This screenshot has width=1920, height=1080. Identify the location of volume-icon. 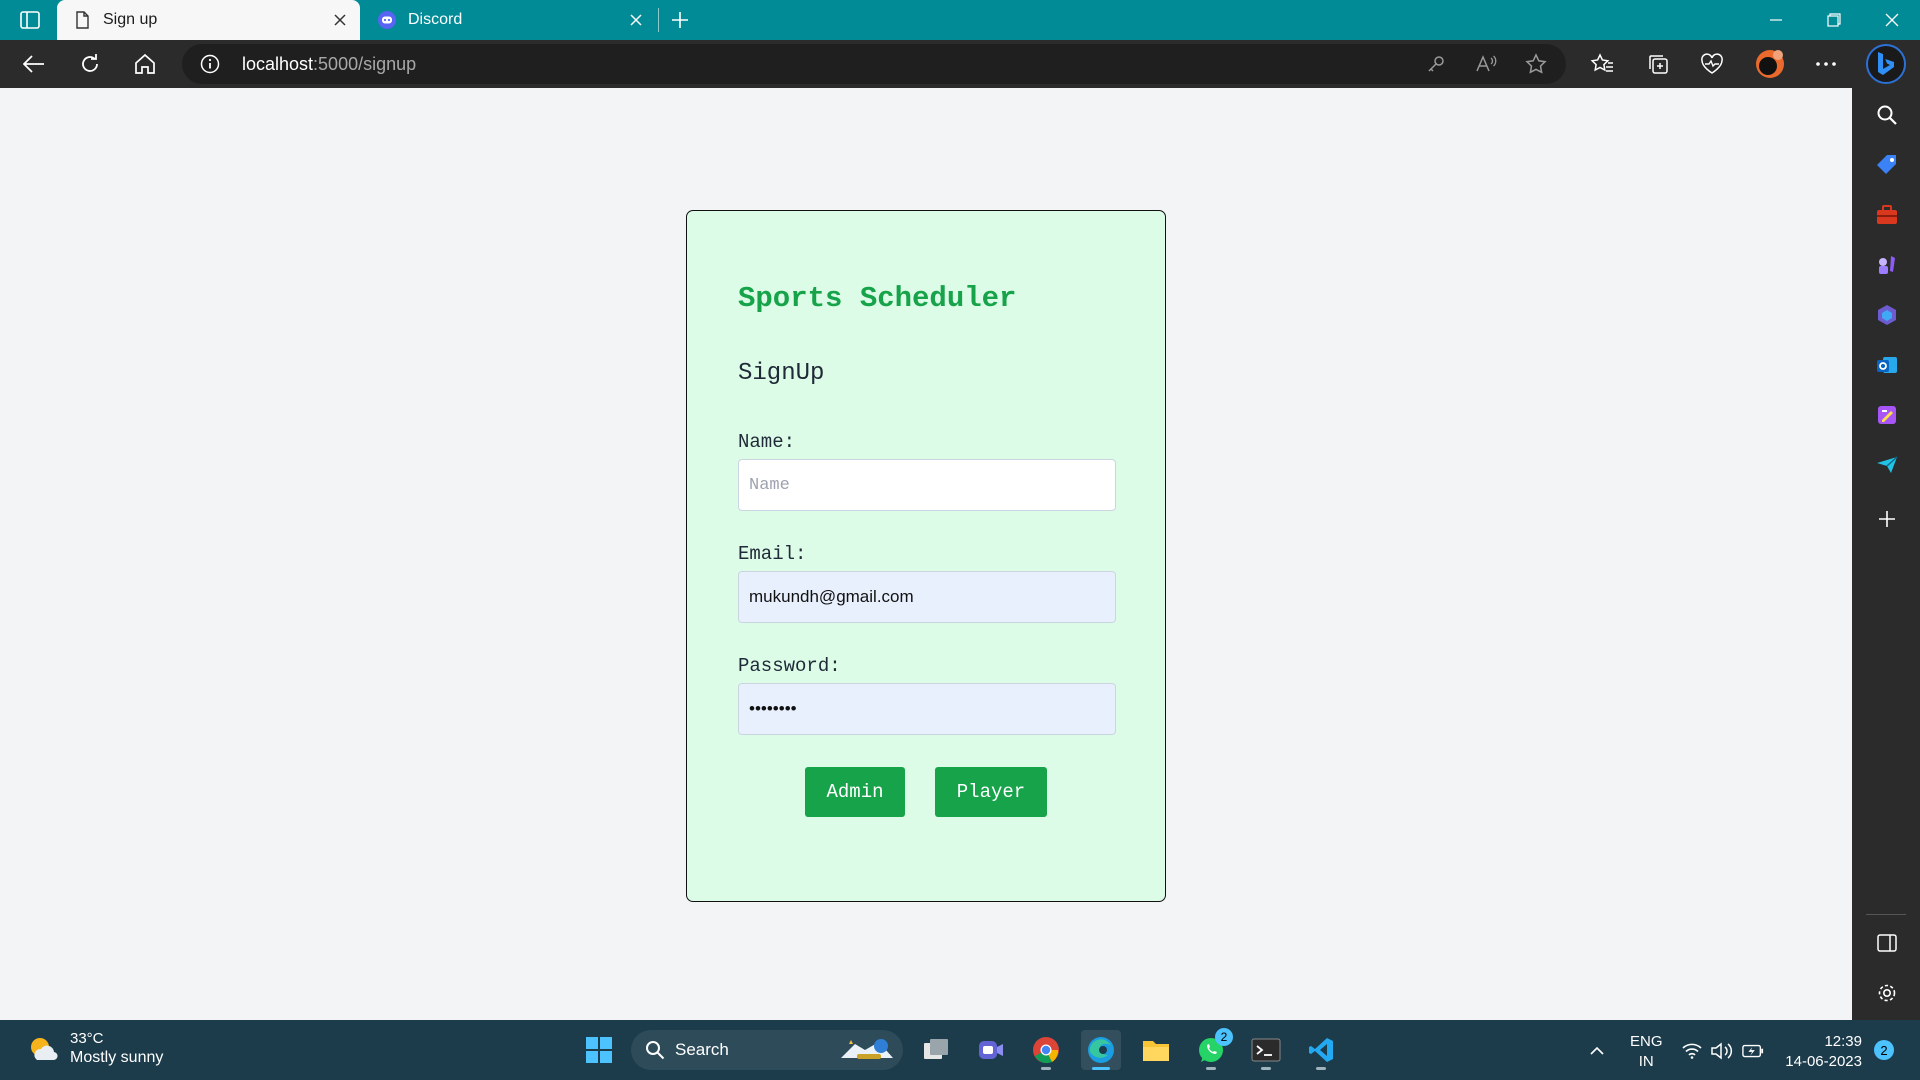
(1722, 1051).